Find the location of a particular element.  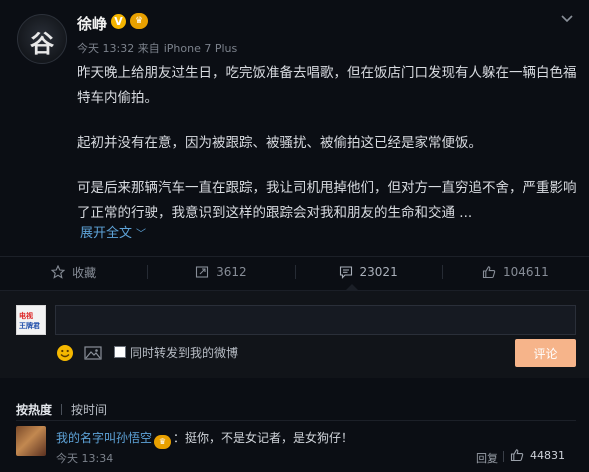

author-avatar: 谷 is located at coordinates (42, 39).